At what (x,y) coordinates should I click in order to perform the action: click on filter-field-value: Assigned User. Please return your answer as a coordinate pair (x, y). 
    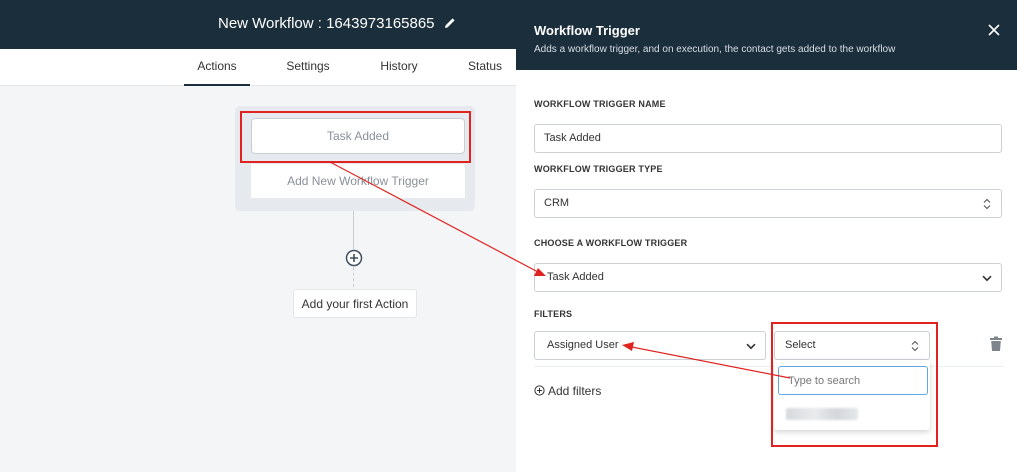
    Looking at the image, I should click on (583, 345).